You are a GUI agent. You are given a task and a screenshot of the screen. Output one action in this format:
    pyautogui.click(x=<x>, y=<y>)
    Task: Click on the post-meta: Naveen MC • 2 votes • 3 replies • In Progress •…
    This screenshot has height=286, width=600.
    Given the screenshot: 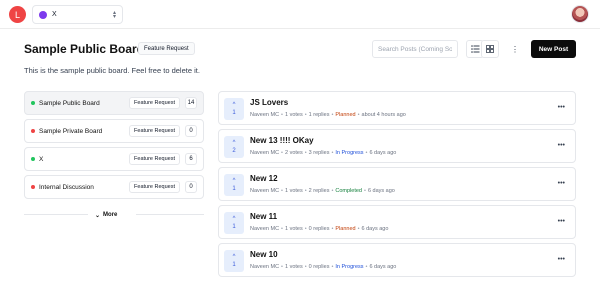 What is the action you would take?
    pyautogui.click(x=323, y=153)
    